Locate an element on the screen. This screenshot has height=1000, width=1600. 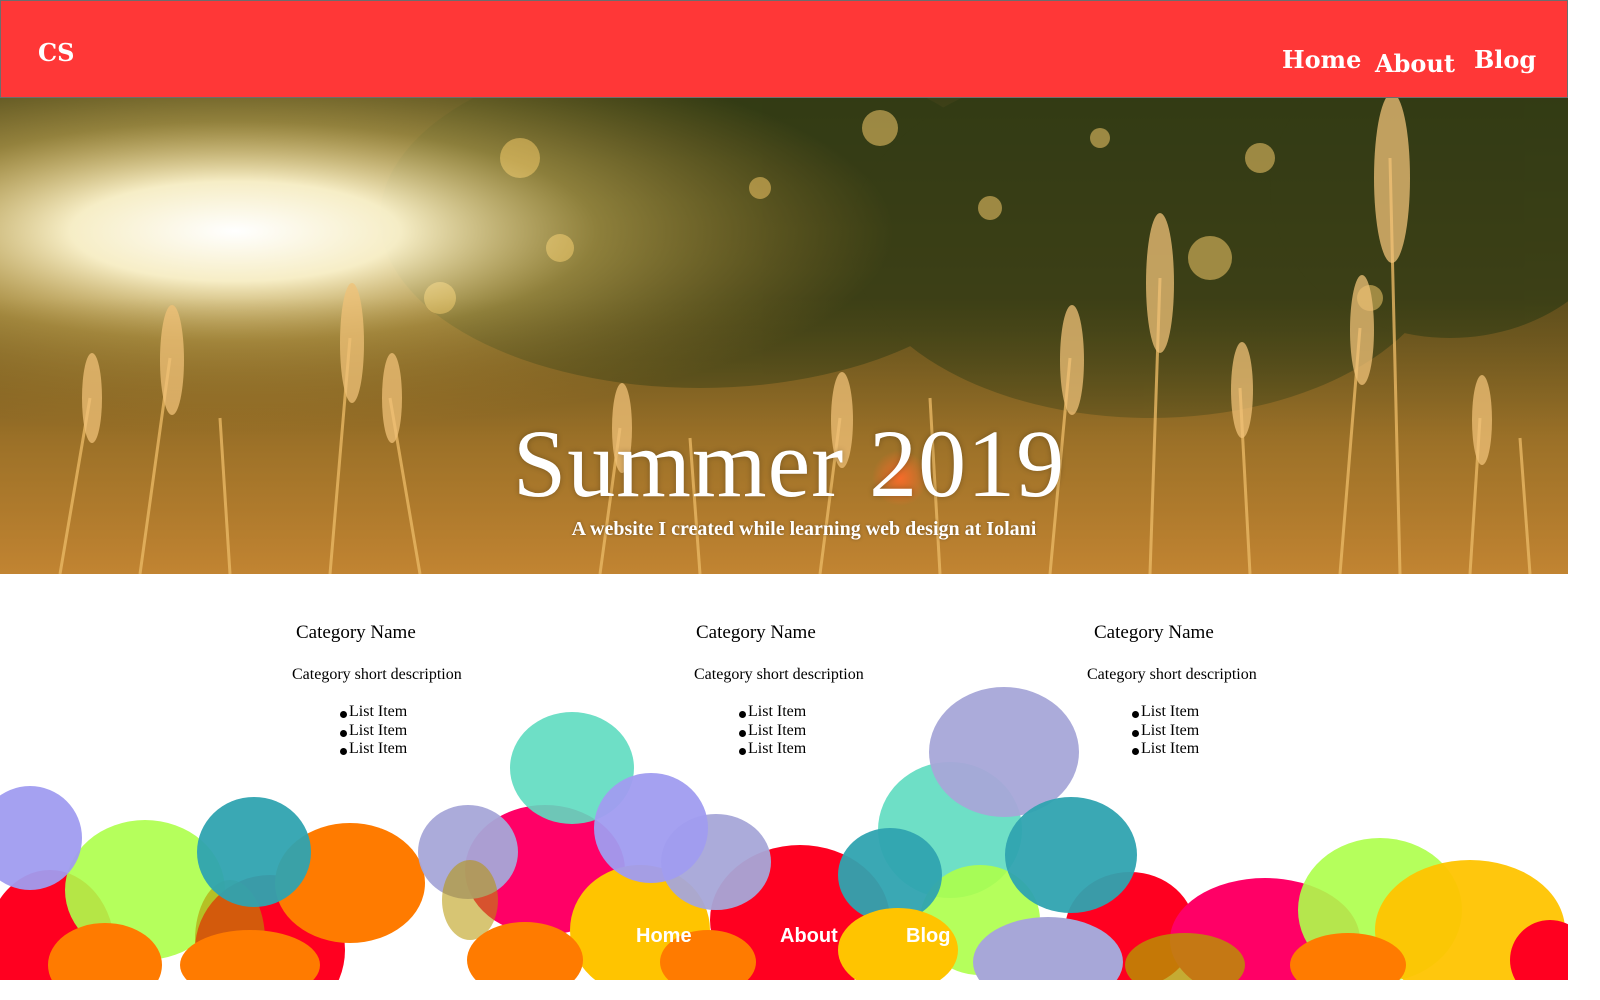
nav-about-link: About is located at coordinates (1415, 64).